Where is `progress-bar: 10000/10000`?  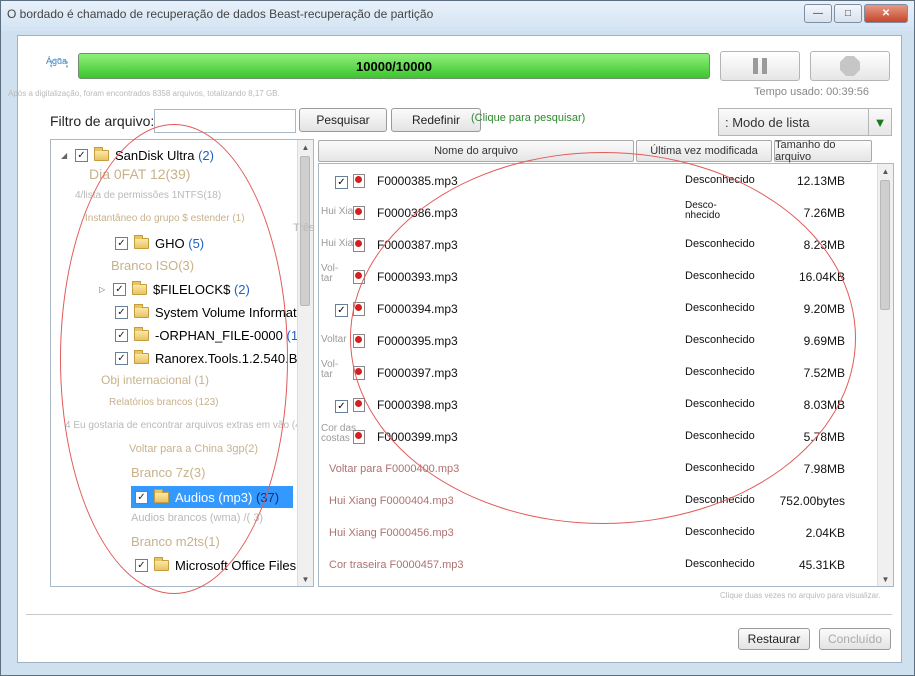
progress-bar: 10000/10000 is located at coordinates (394, 66).